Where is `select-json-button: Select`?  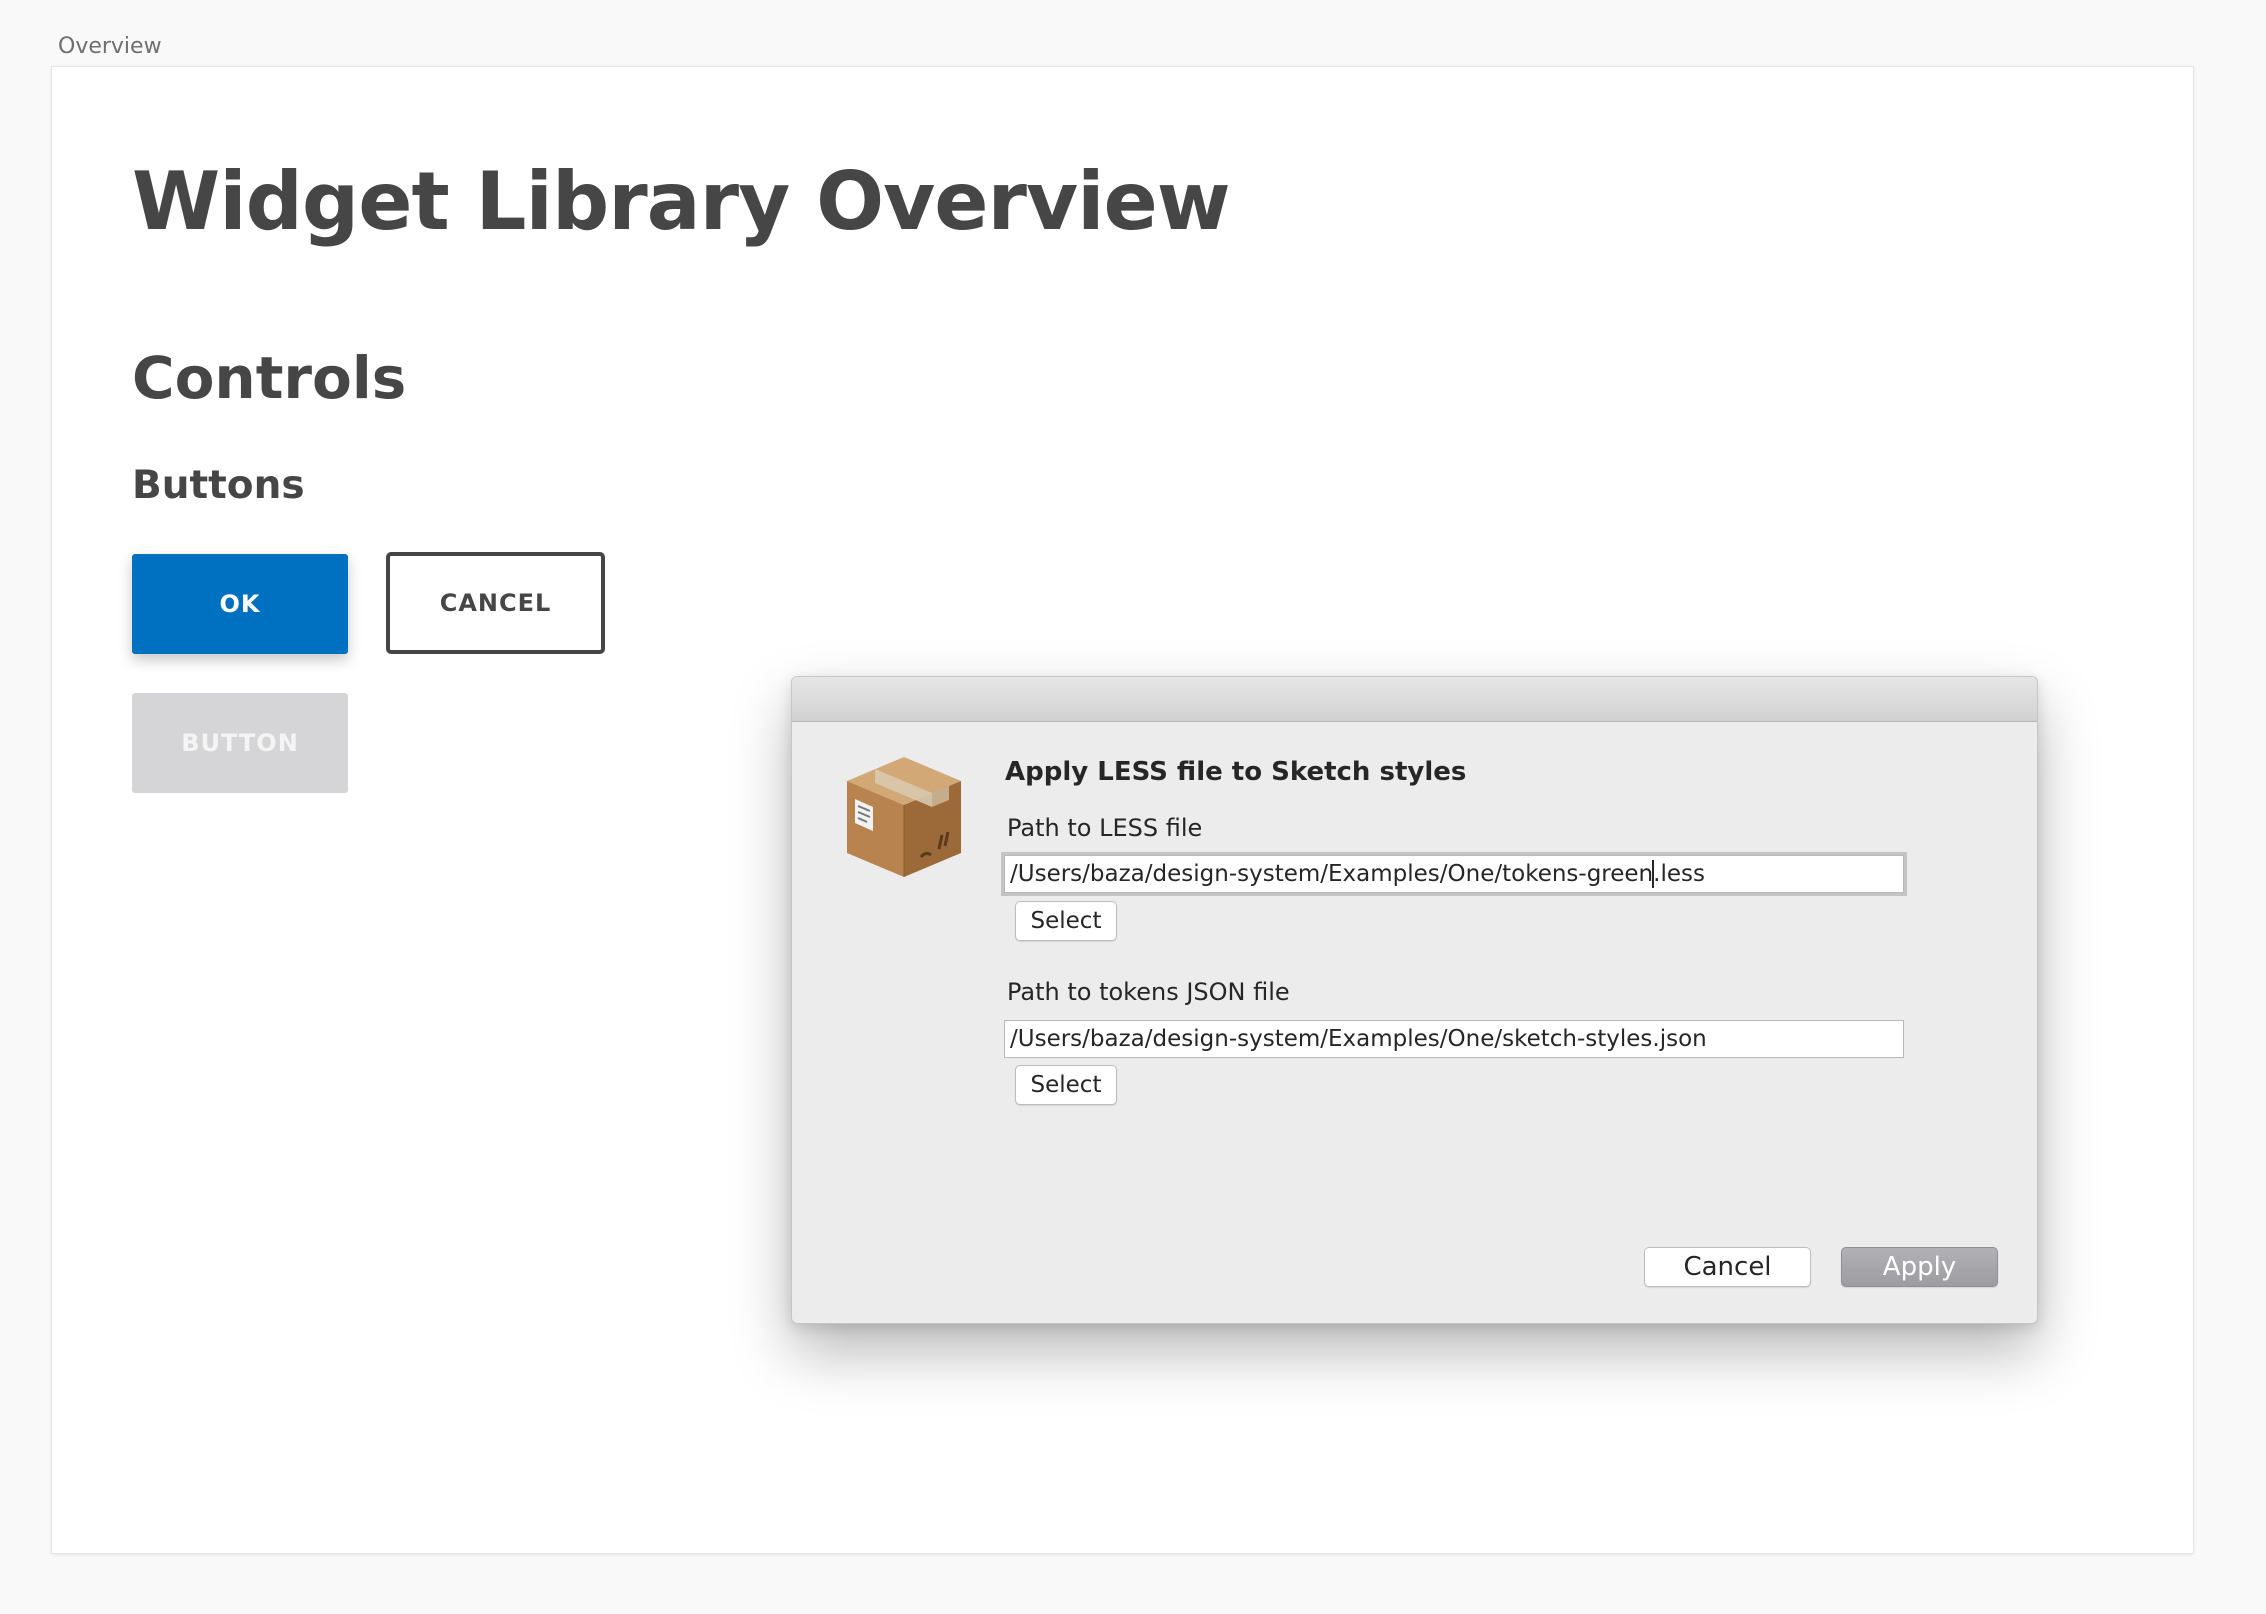 select-json-button: Select is located at coordinates (1066, 1085).